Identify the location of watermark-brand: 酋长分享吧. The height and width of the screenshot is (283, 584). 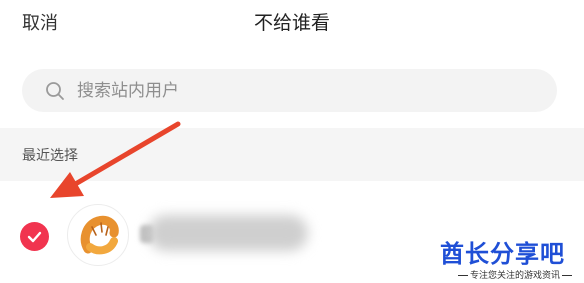
(502, 254).